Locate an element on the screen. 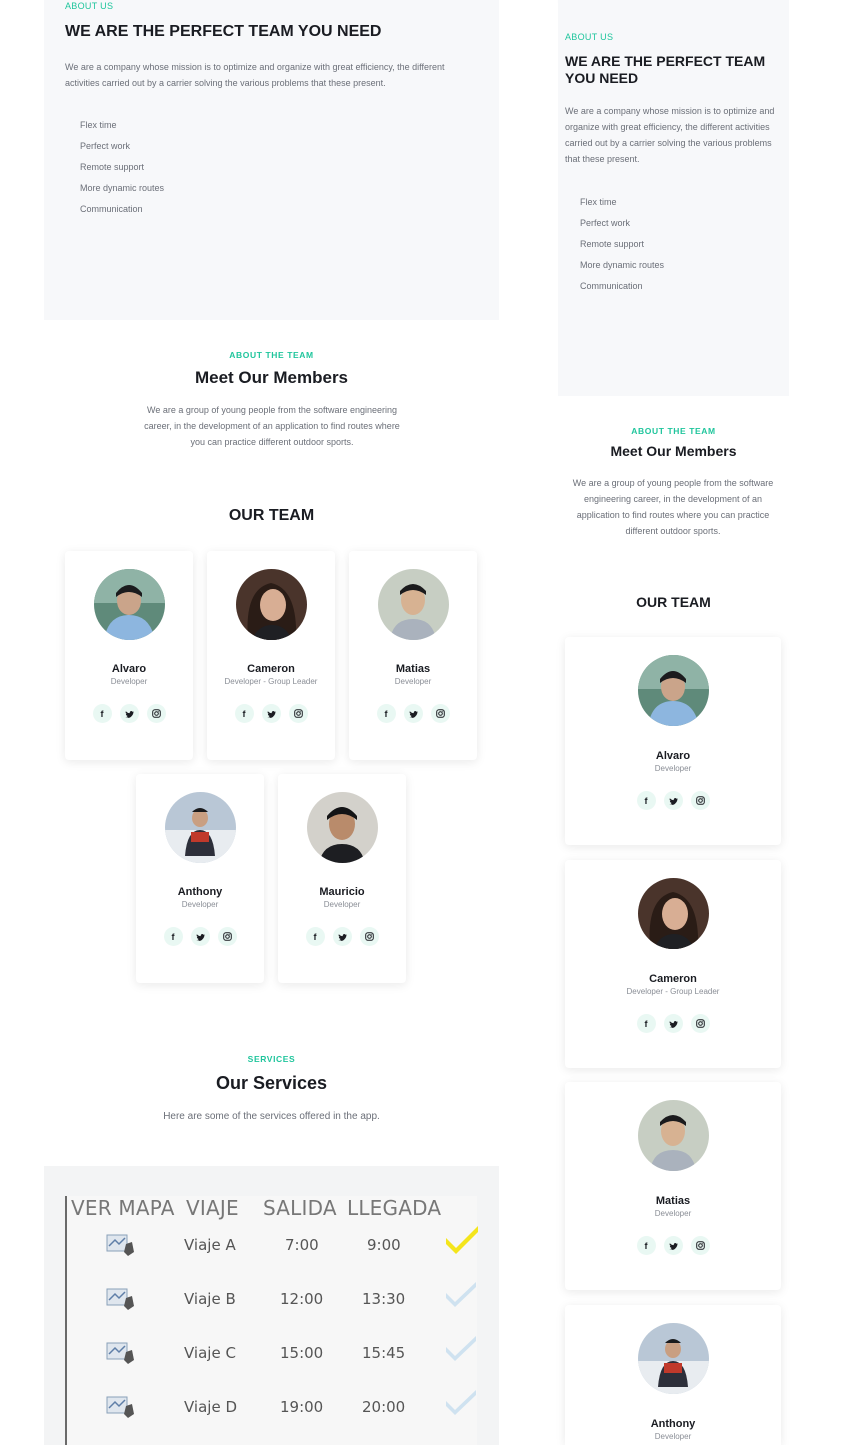  member-card-matias-mobile: Matias Developer f is located at coordinates (673, 1186).